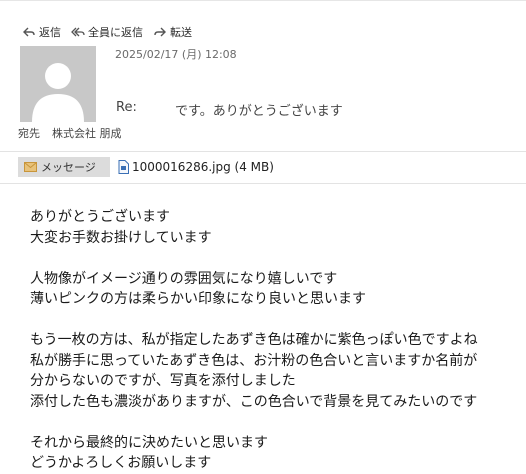 This screenshot has height=474, width=526. Describe the element at coordinates (100, 217) in the screenshot. I see `body-line: ありがとうございます` at that location.